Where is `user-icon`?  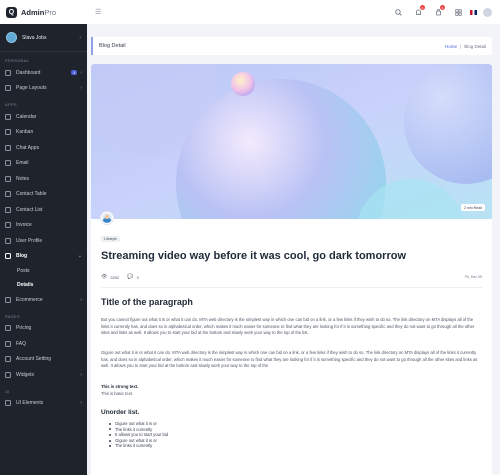
user-icon is located at coordinates (8, 240).